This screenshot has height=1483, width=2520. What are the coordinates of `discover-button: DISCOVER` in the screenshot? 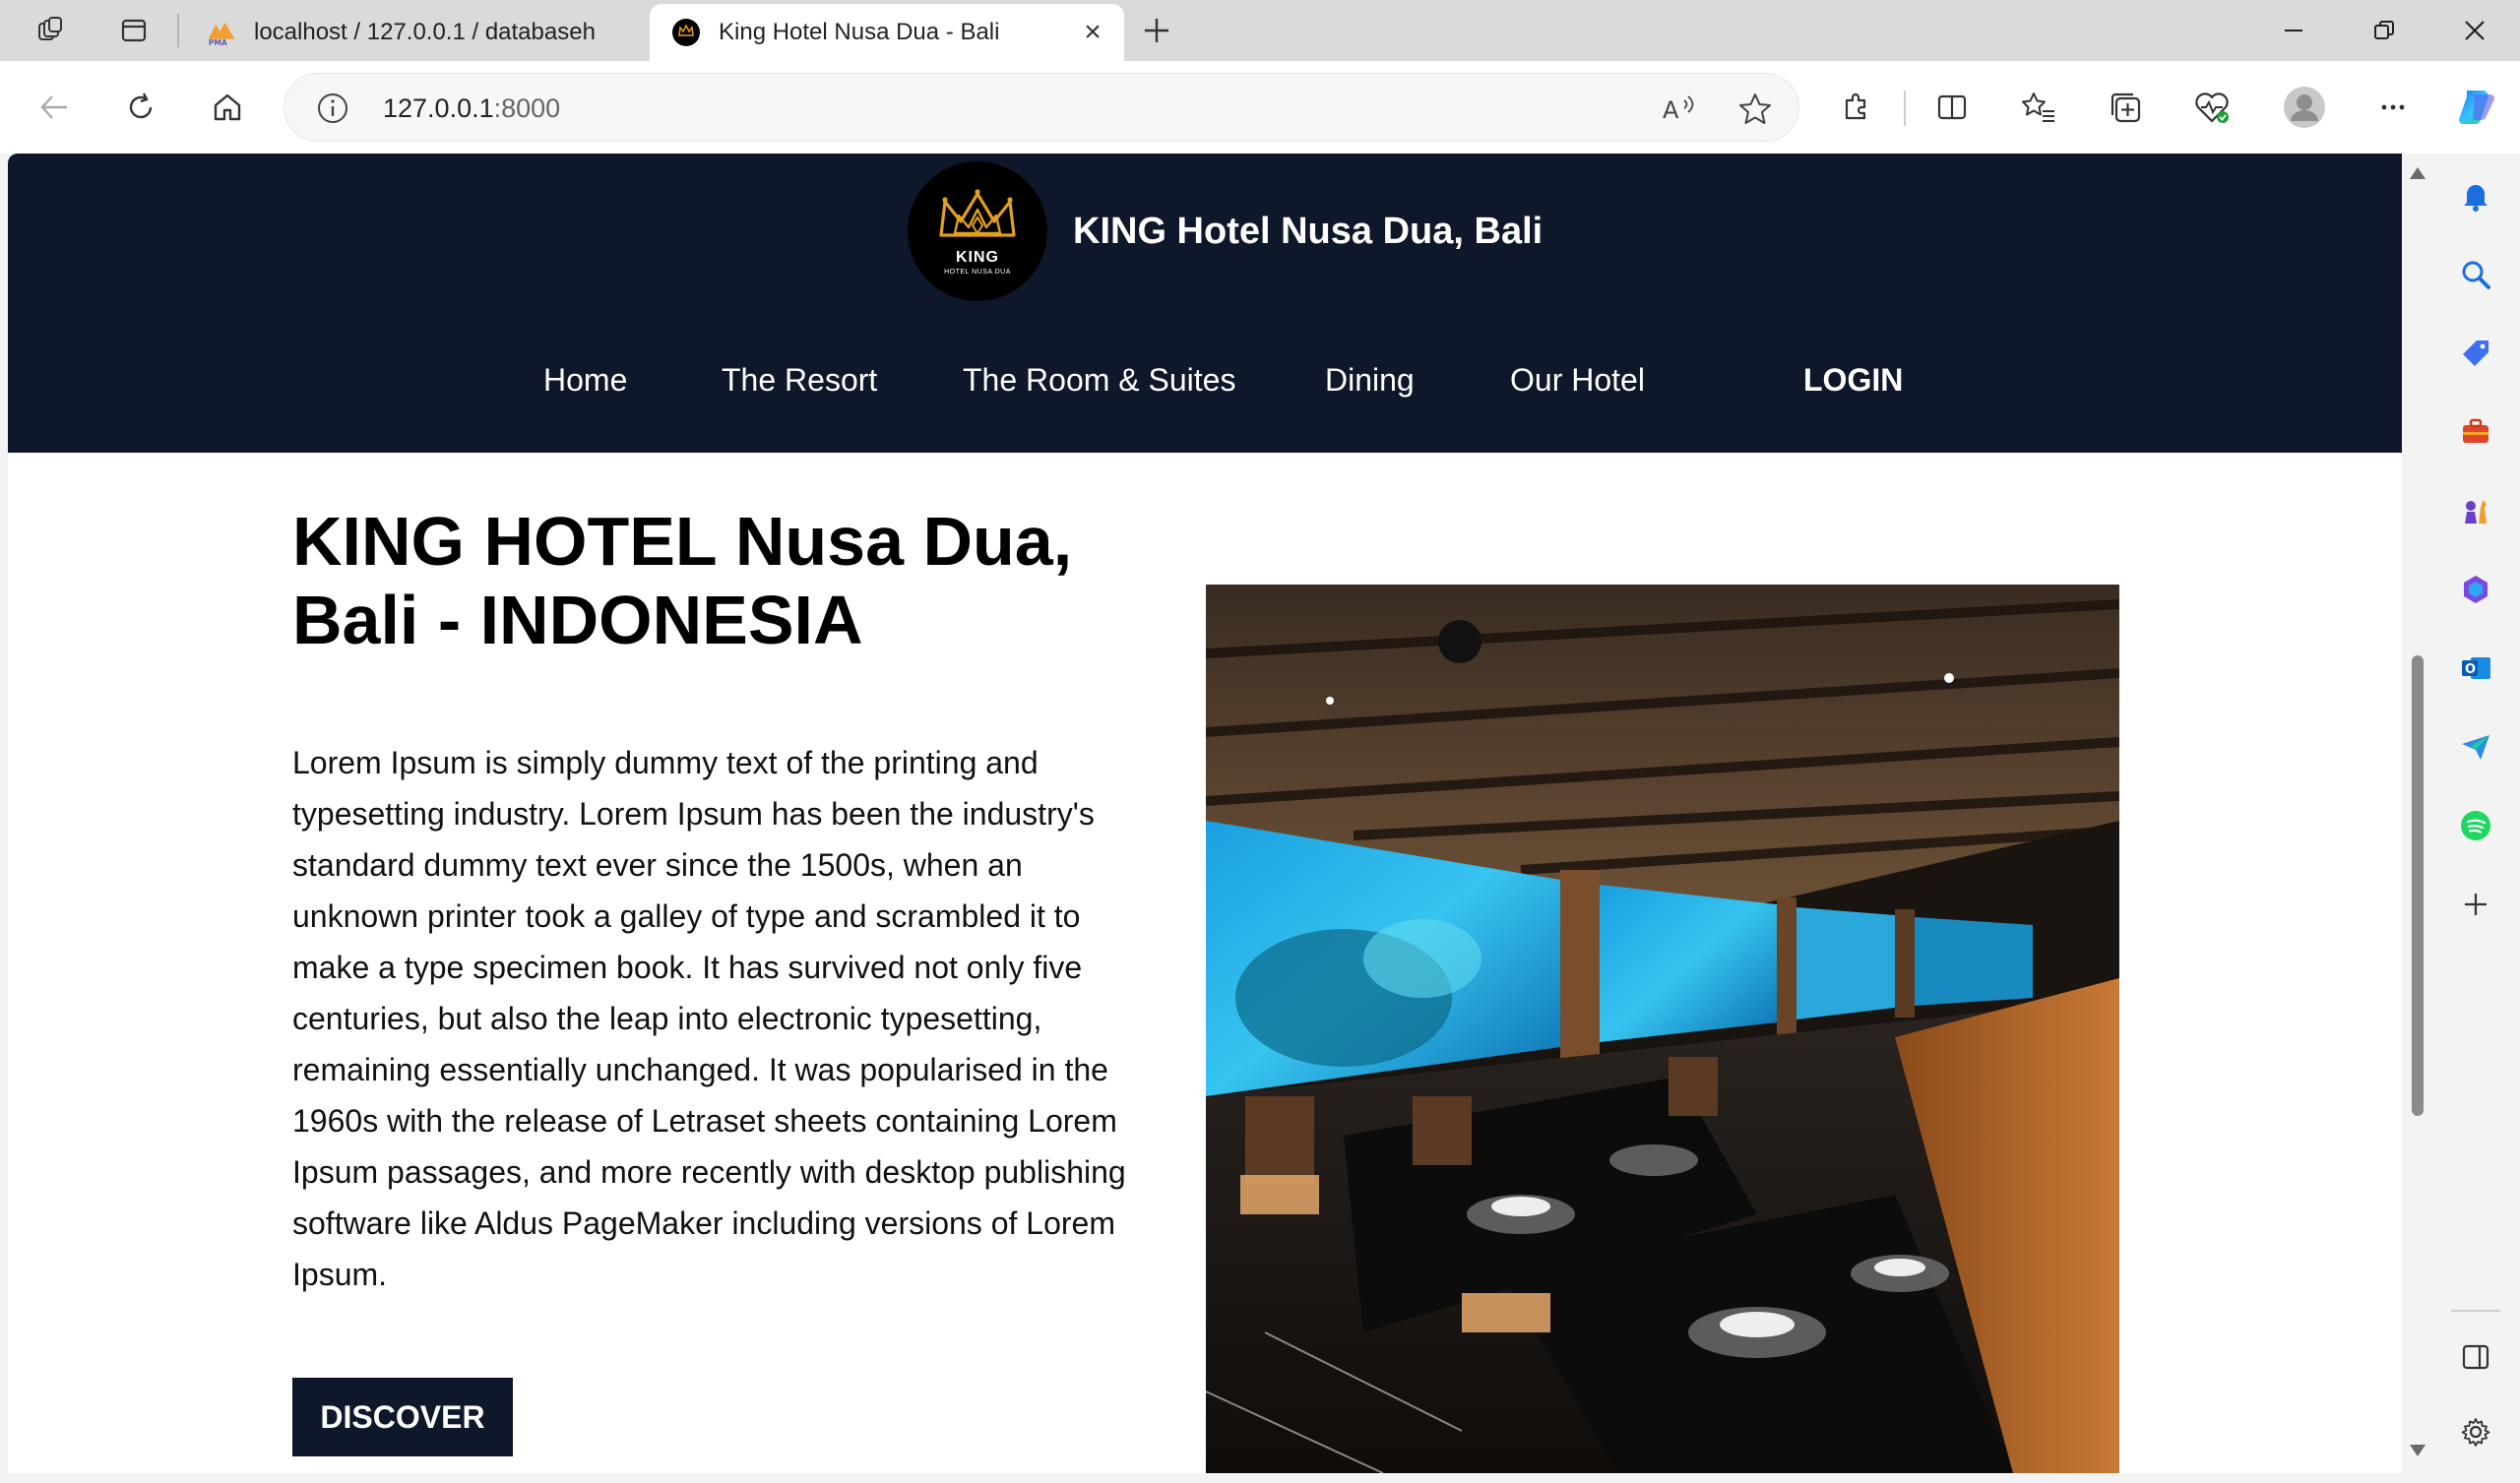 It's located at (402, 1417).